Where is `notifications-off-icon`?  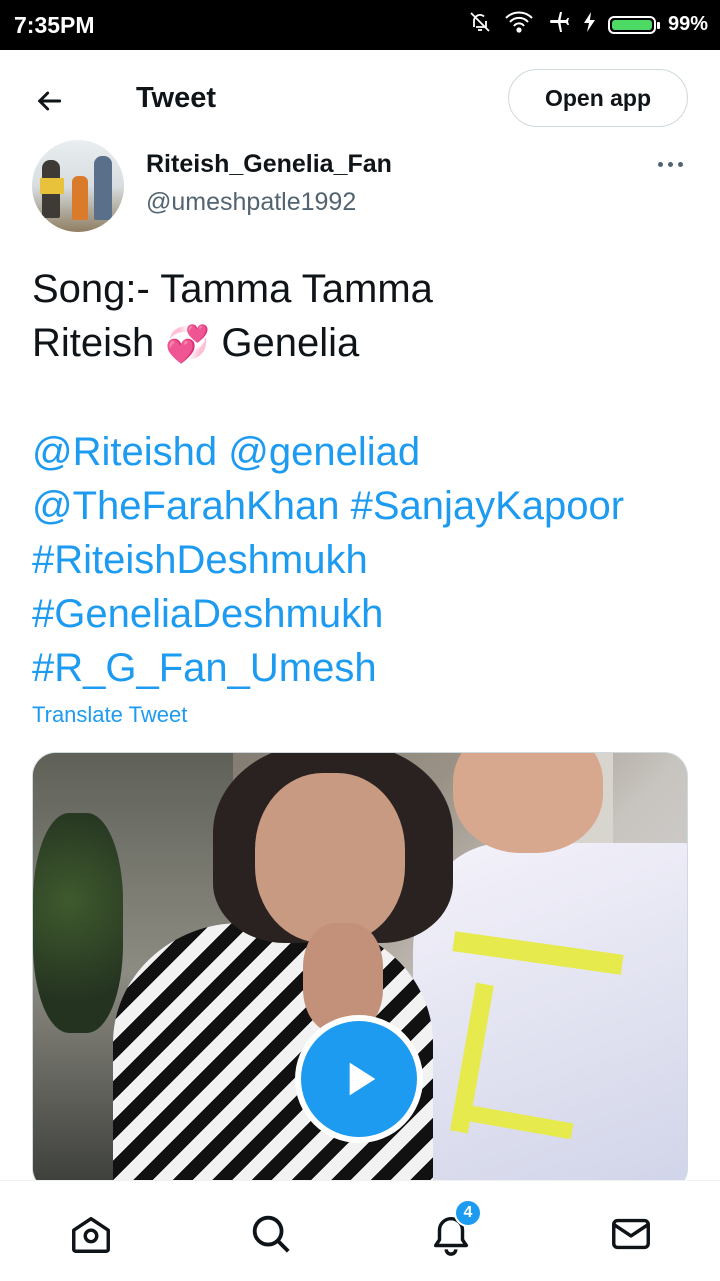 notifications-off-icon is located at coordinates (480, 24).